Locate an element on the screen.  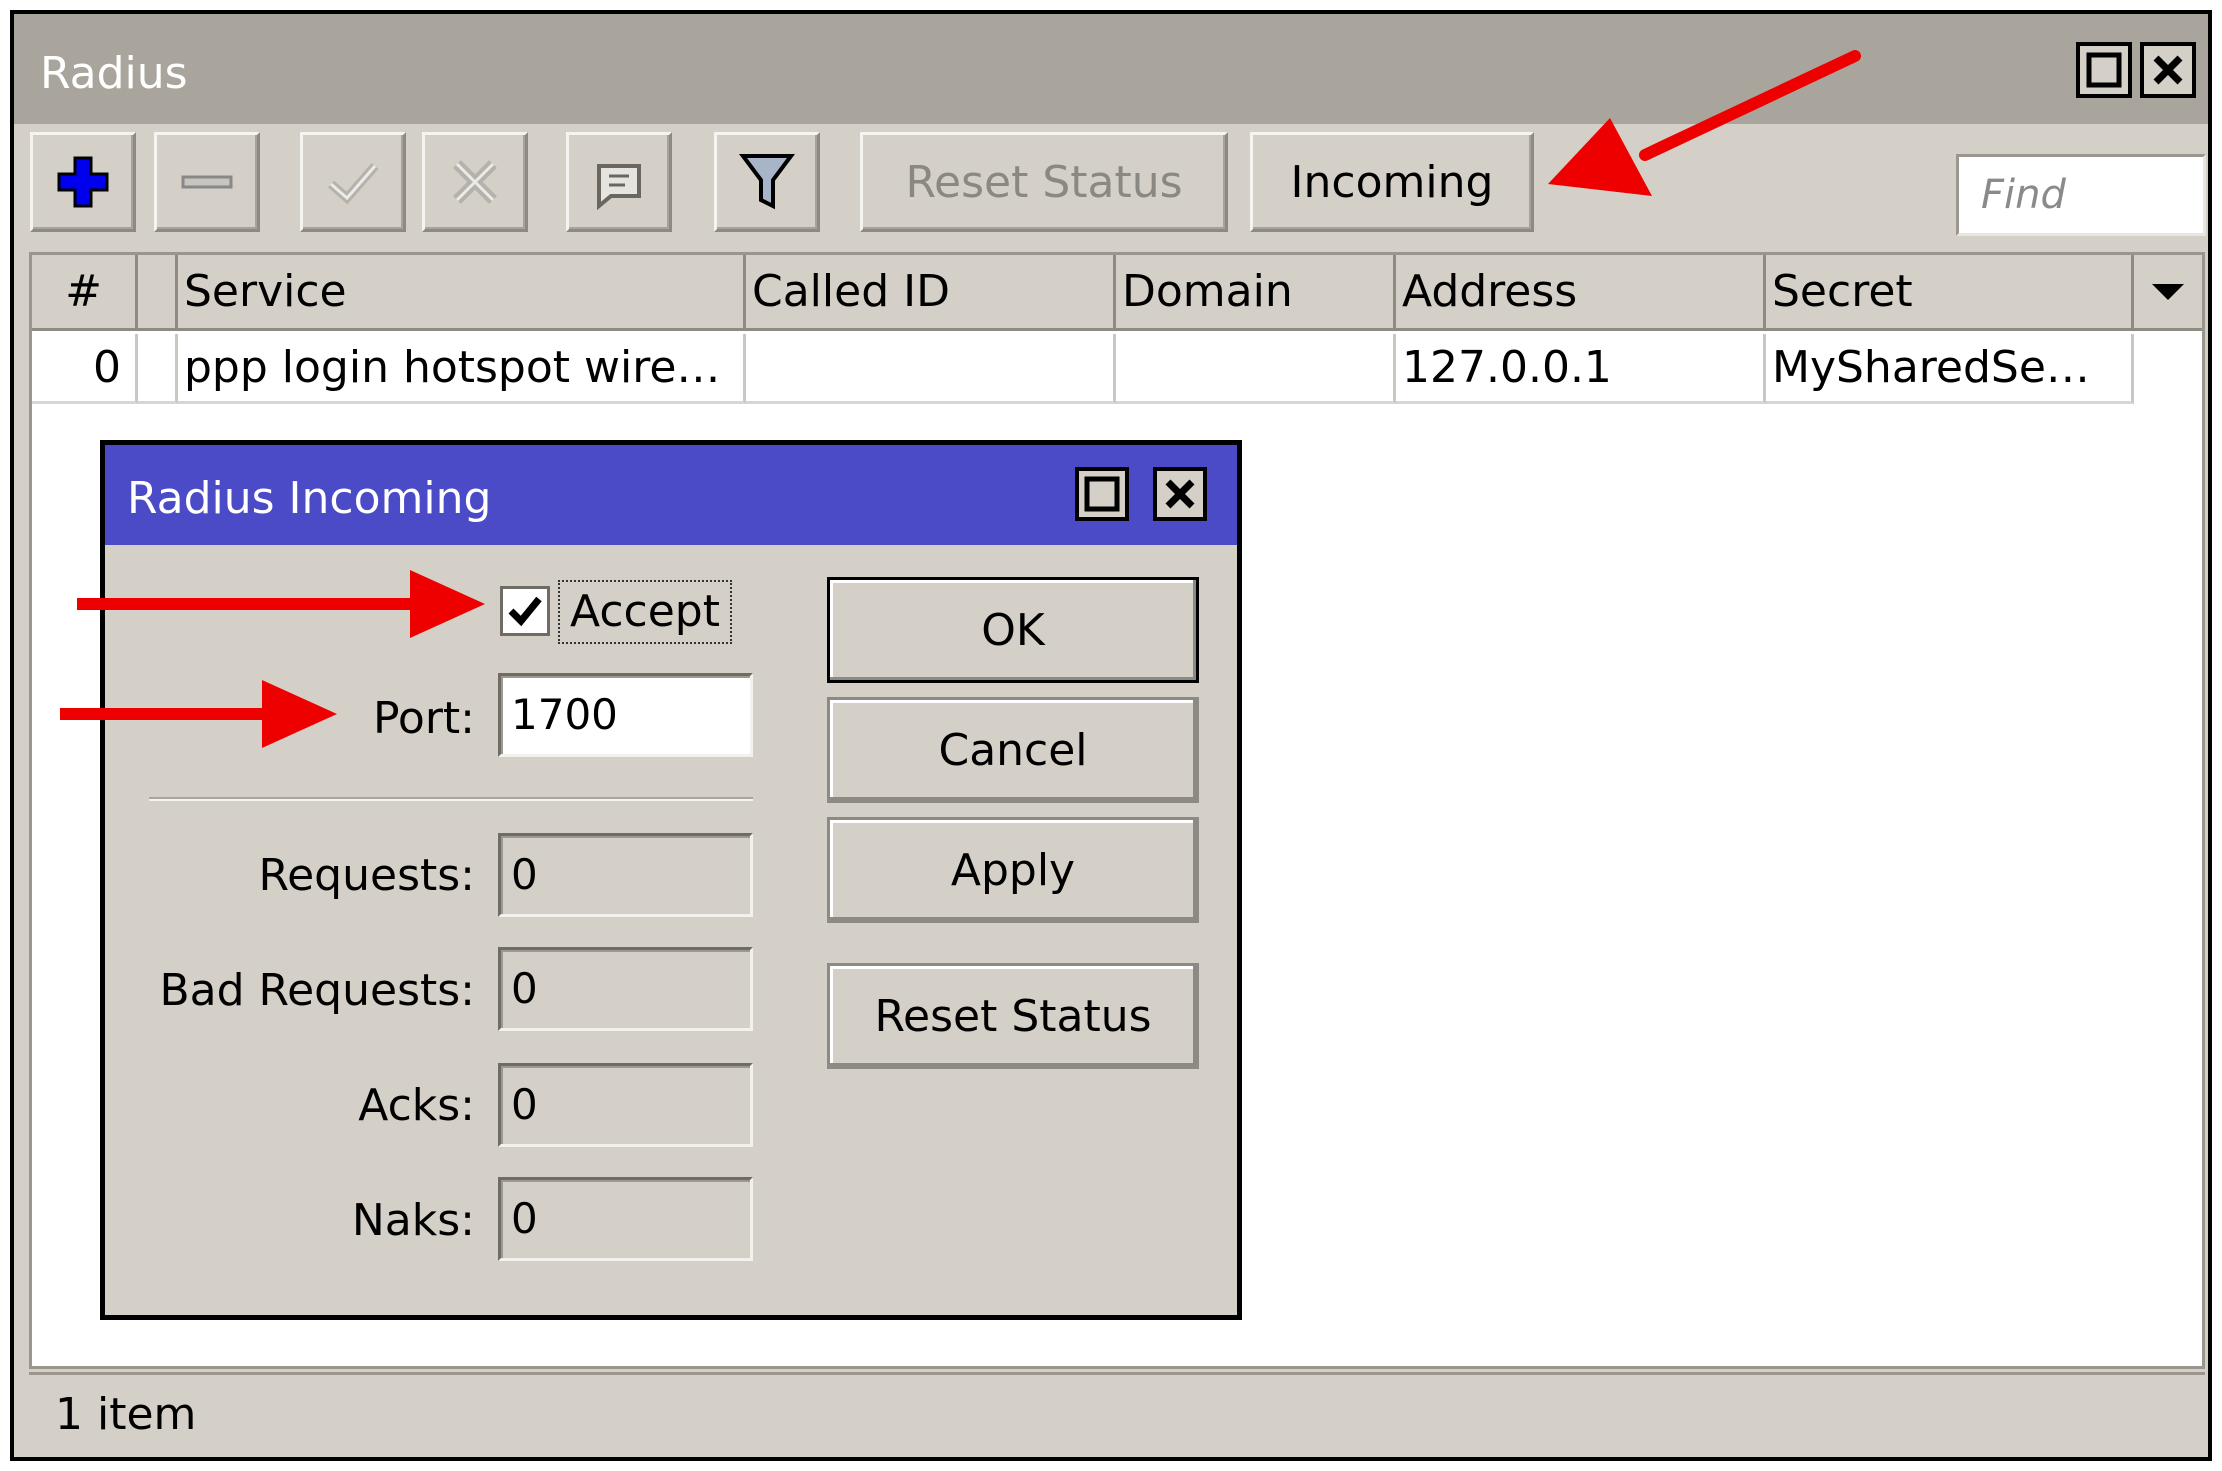
arrow-to-accept-icon is located at coordinates (281, 604).